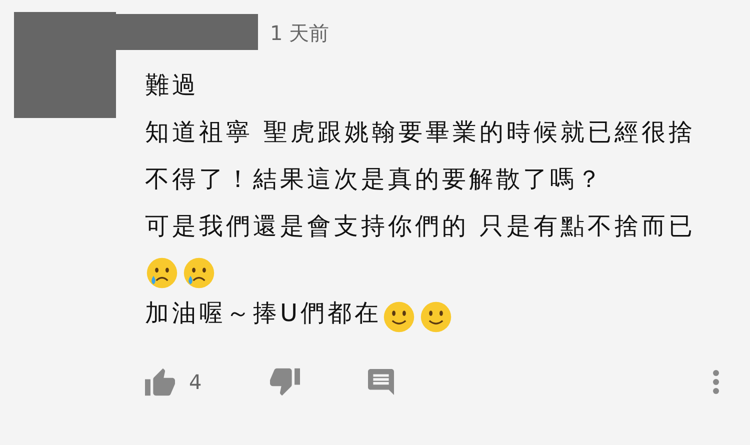 Image resolution: width=750 pixels, height=445 pixels. Describe the element at coordinates (172, 85) in the screenshot. I see `comment-text: 難過` at that location.